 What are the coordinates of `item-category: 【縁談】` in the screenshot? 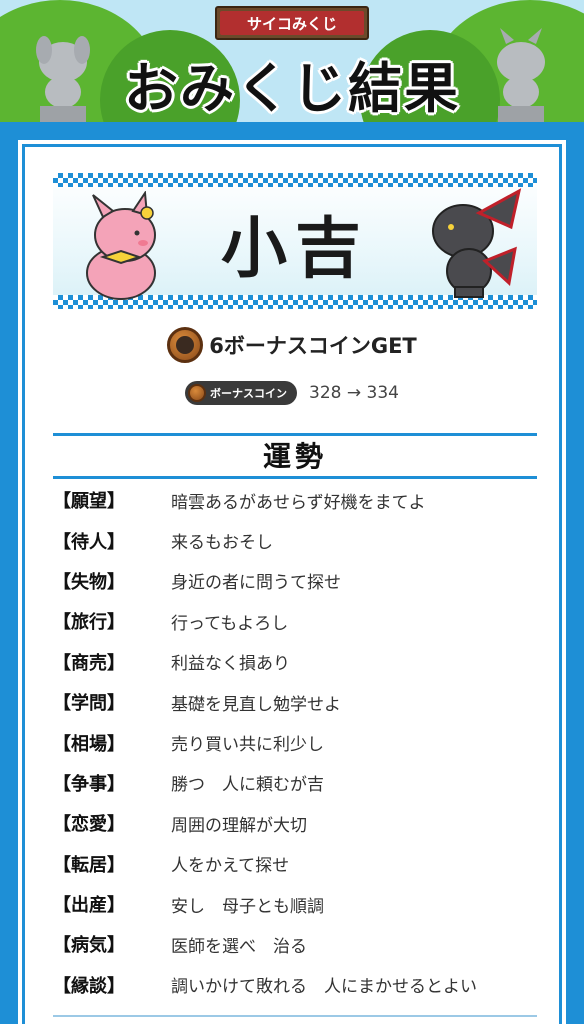 It's located at (89, 986).